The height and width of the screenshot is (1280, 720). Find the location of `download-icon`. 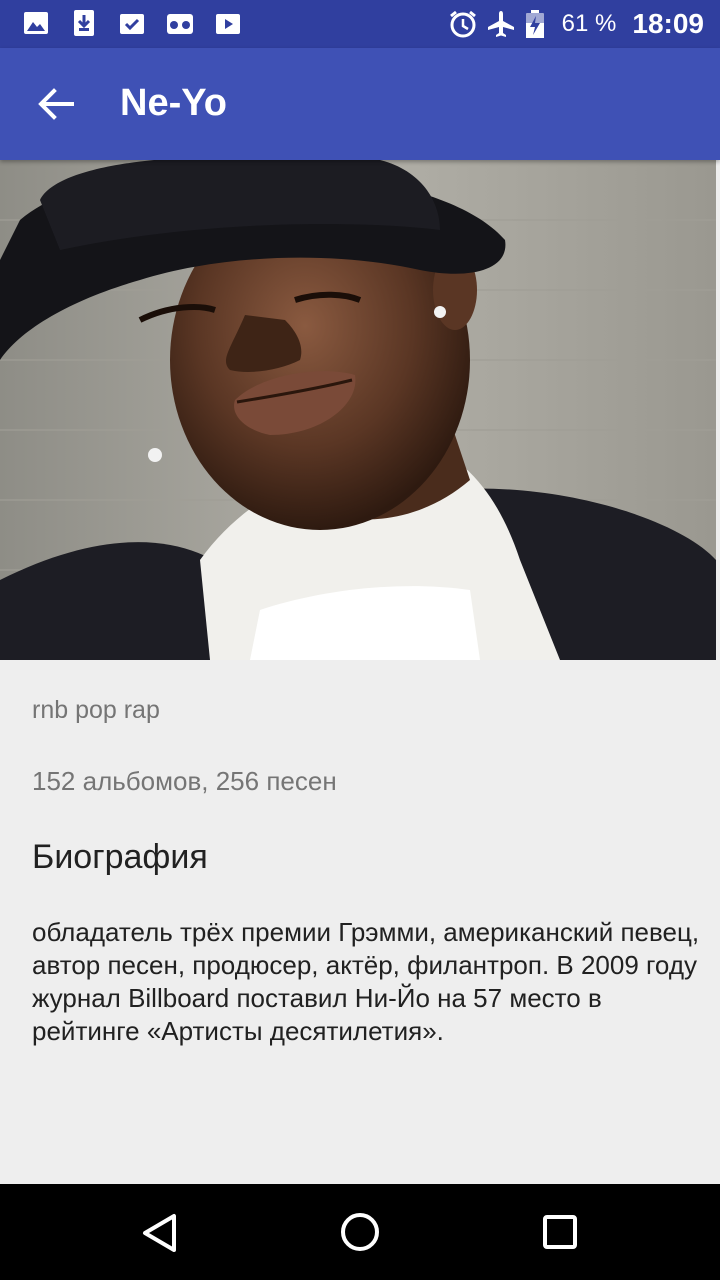

download-icon is located at coordinates (84, 23).